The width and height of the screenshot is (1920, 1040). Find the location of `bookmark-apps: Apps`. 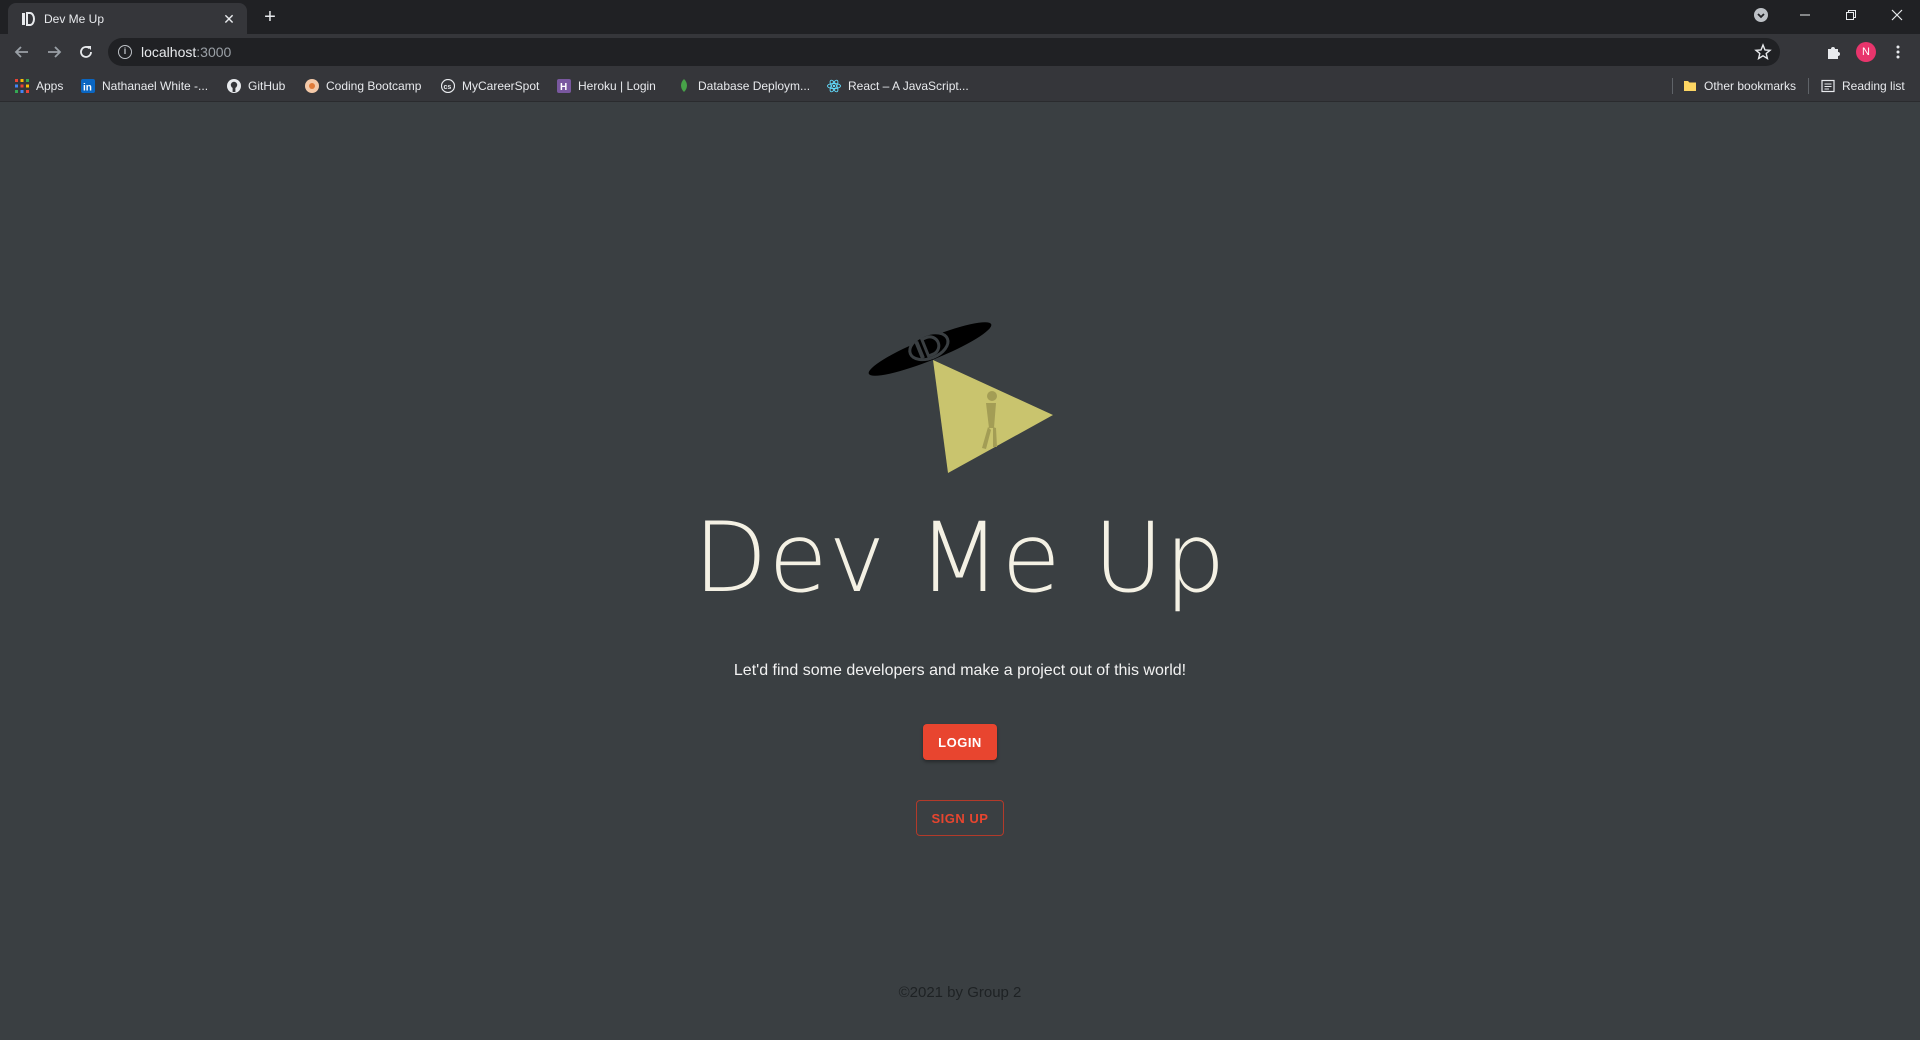

bookmark-apps: Apps is located at coordinates (38, 86).